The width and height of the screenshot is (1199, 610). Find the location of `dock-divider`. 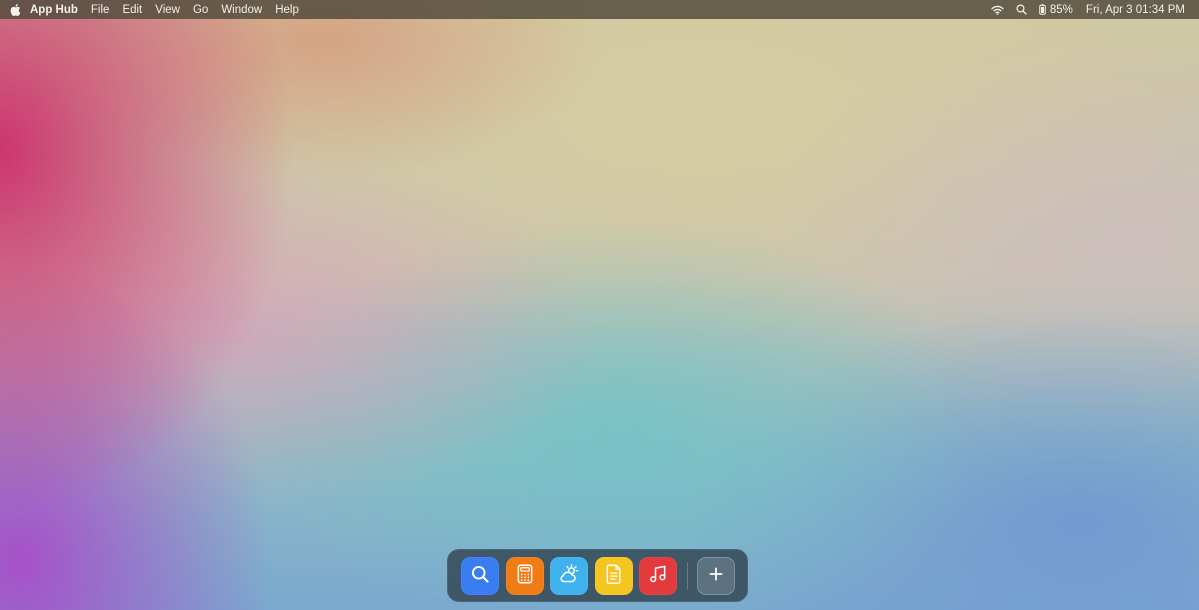

dock-divider is located at coordinates (687, 576).